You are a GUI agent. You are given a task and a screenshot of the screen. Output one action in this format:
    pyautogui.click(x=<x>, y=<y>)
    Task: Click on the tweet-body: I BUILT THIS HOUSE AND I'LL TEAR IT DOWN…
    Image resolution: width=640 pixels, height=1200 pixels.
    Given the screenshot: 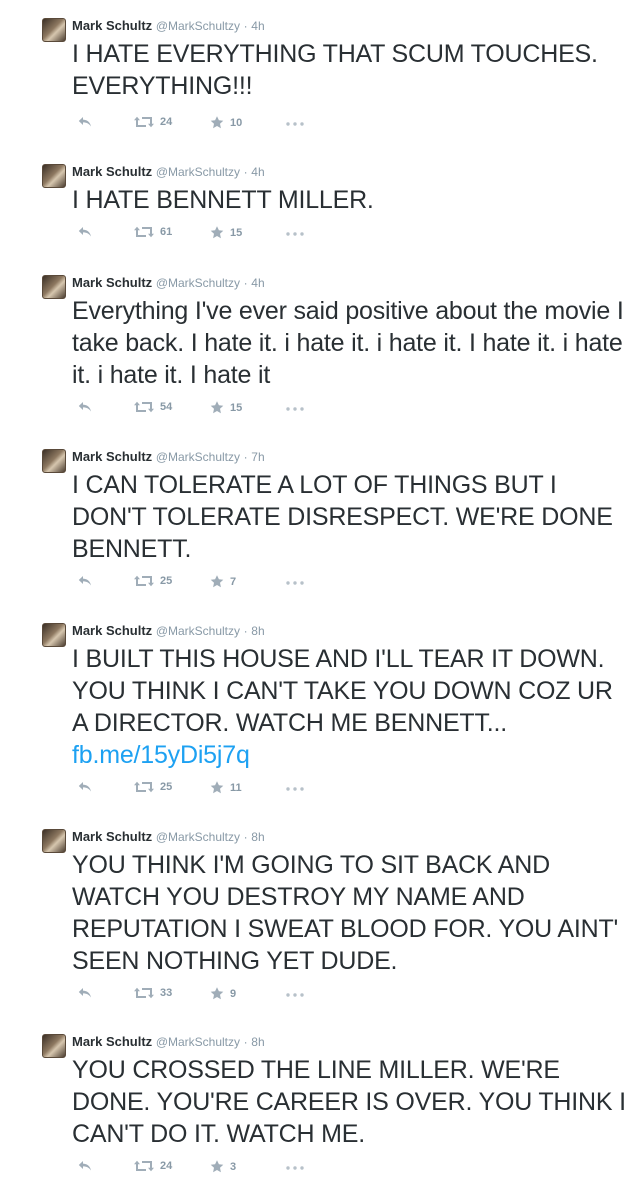 What is the action you would take?
    pyautogui.click(x=342, y=691)
    